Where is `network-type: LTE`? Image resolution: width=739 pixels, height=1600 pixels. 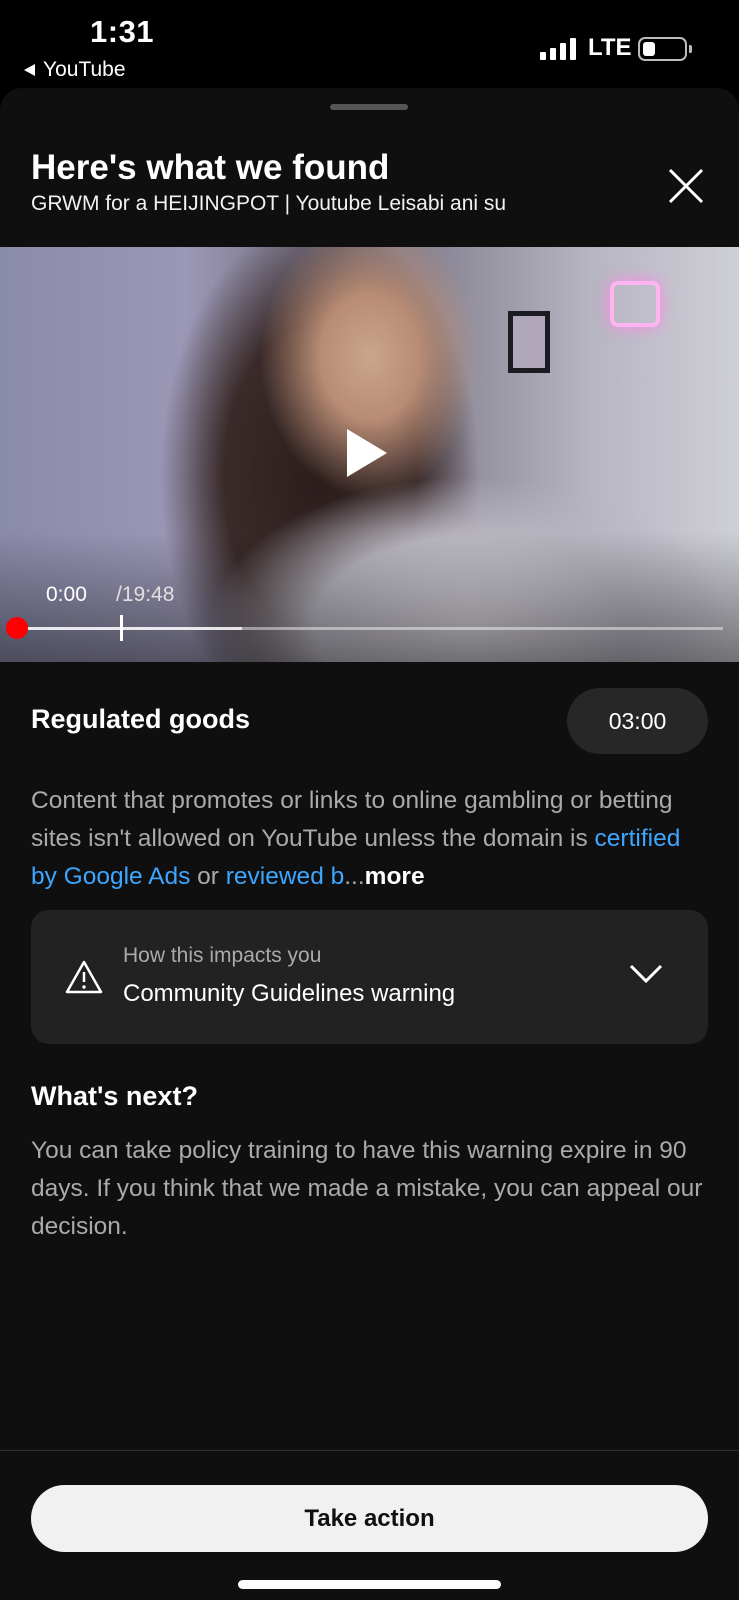
network-type: LTE is located at coordinates (610, 47).